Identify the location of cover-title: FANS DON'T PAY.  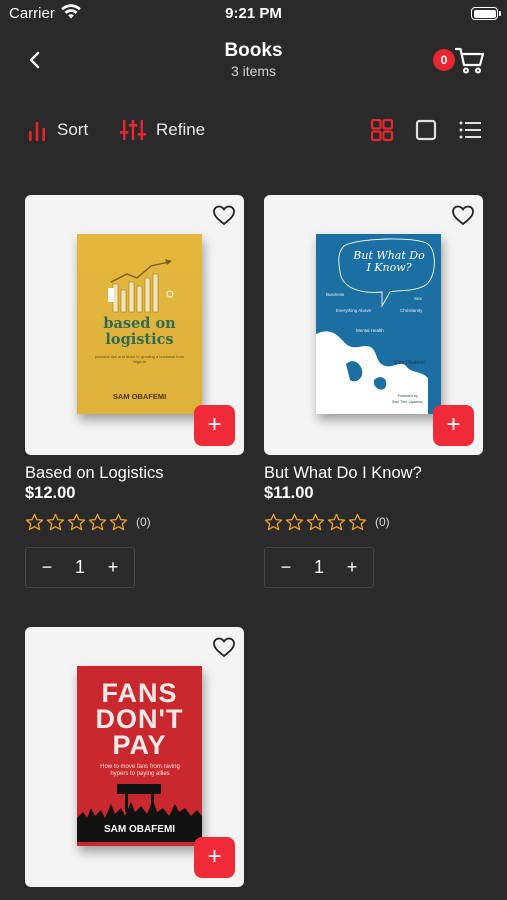
(139, 719).